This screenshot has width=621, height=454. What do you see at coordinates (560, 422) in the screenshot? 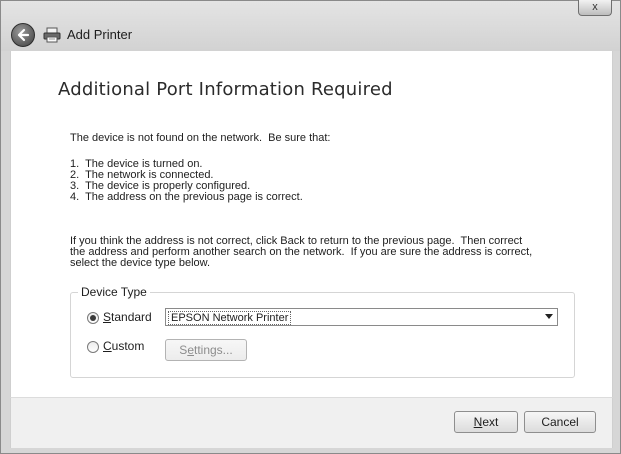
I see `cancel-button: Cancel` at bounding box center [560, 422].